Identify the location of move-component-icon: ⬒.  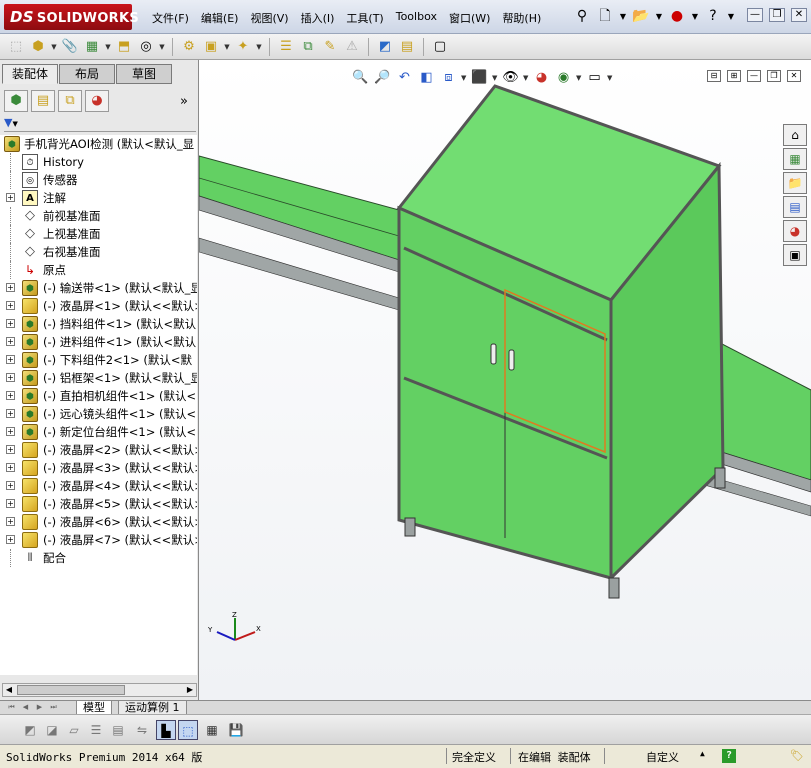
(124, 47).